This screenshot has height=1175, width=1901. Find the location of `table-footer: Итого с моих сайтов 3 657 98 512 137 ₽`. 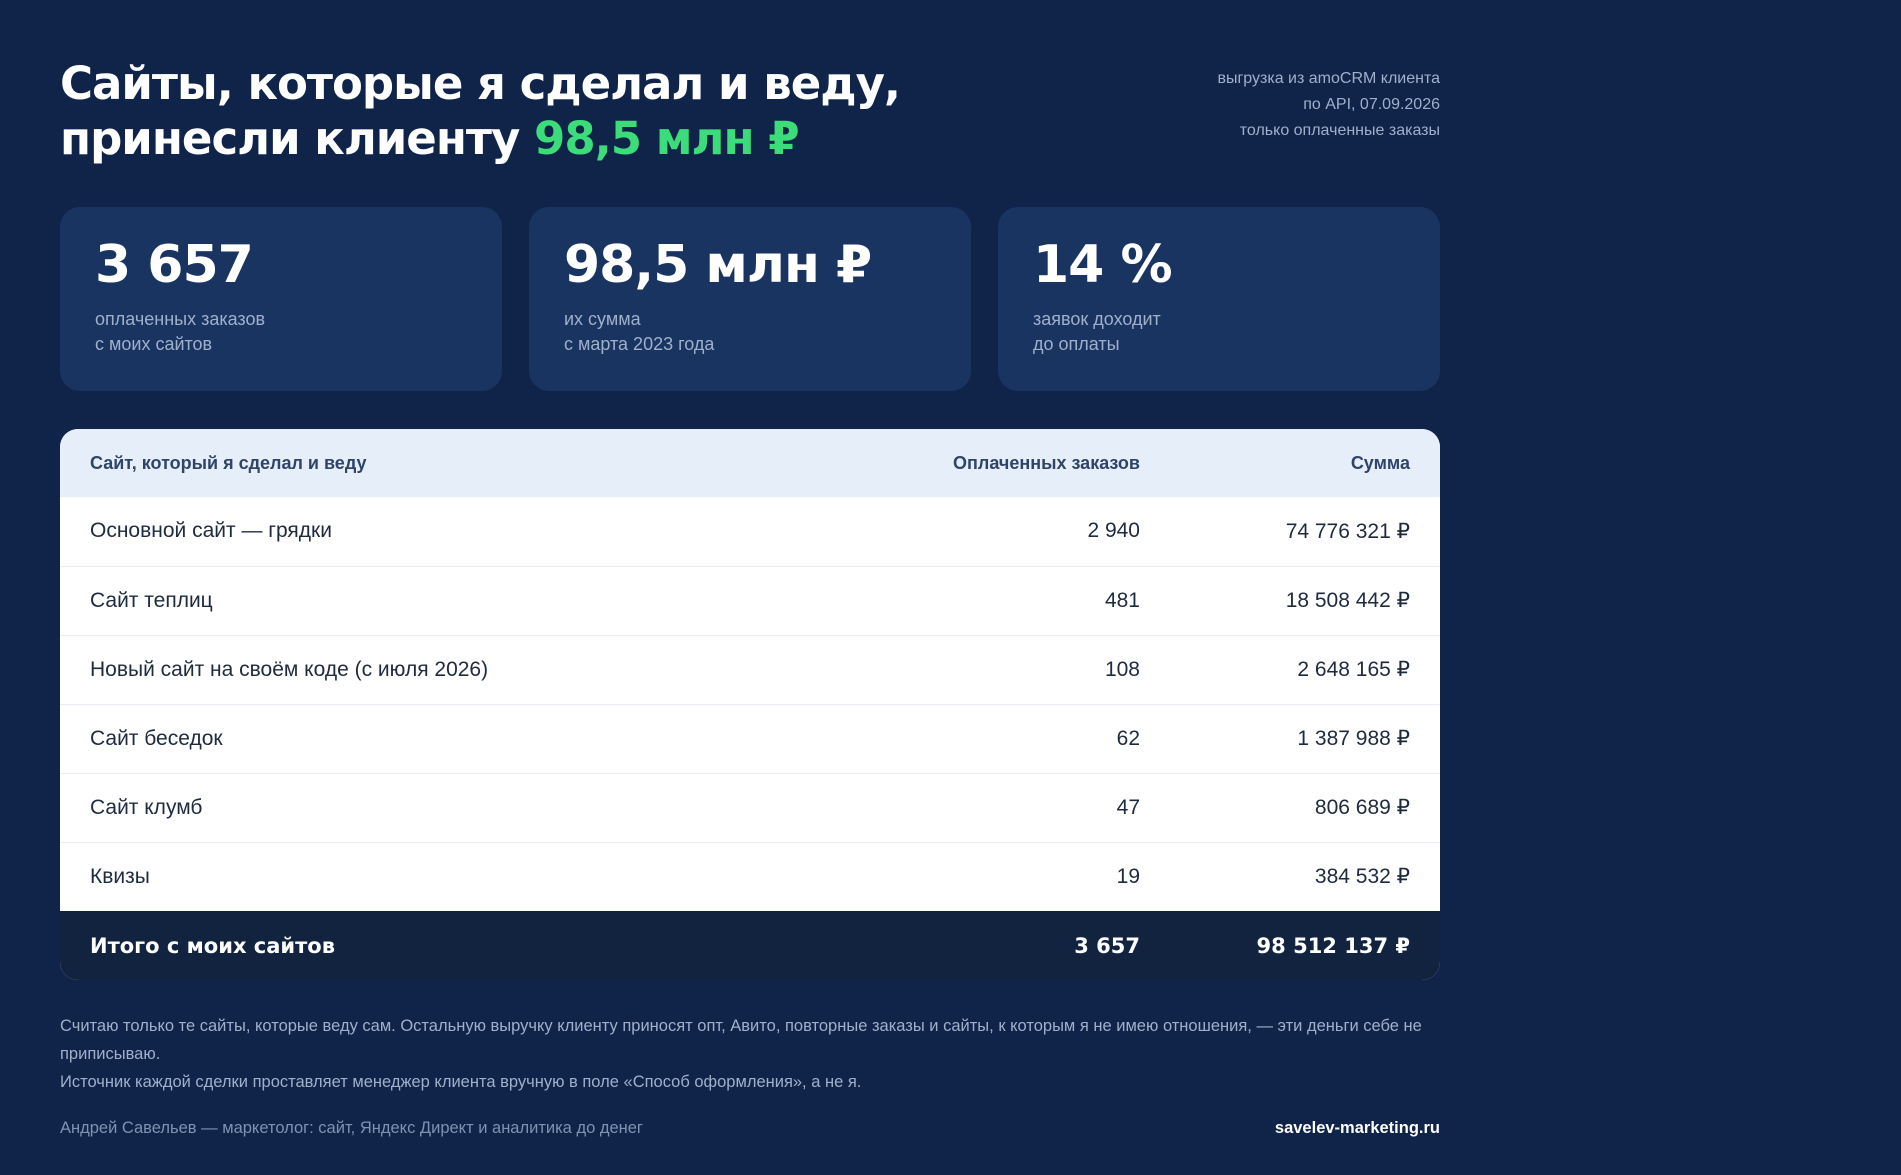

table-footer: Итого с моих сайтов 3 657 98 512 137 ₽ is located at coordinates (750, 945).